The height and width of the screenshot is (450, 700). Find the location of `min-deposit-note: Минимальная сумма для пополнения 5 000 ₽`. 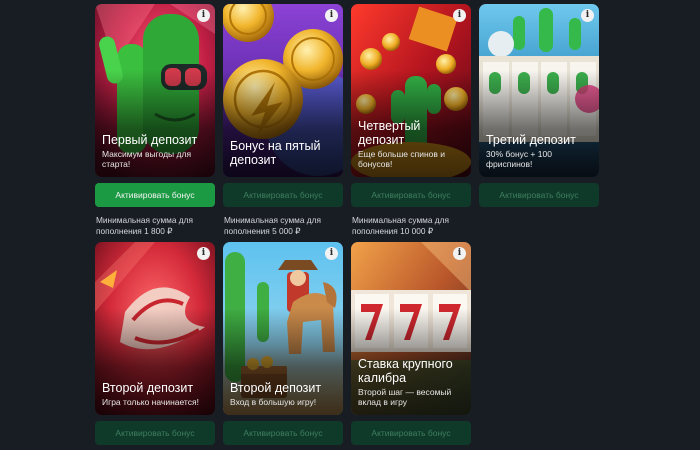

min-deposit-note: Минимальная сумма для пополнения 5 000 ₽ is located at coordinates (272, 225).